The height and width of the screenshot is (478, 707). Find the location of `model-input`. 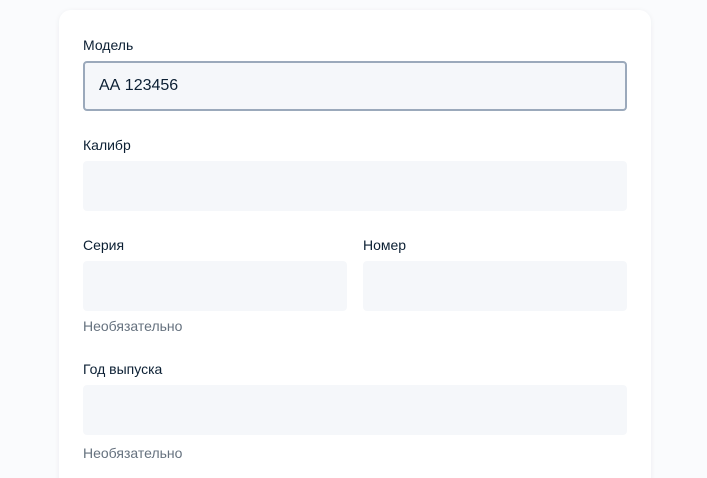

model-input is located at coordinates (355, 86).